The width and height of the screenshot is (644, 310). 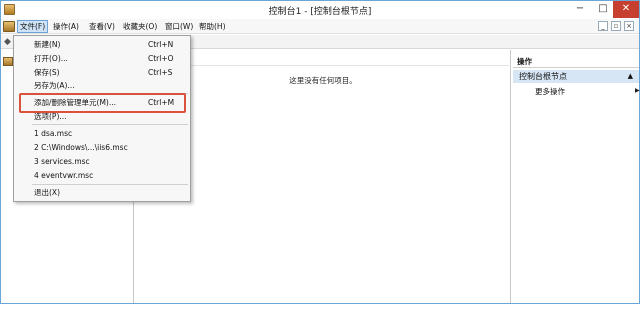 What do you see at coordinates (630, 76) in the screenshot?
I see `collapse-icon: ▲` at bounding box center [630, 76].